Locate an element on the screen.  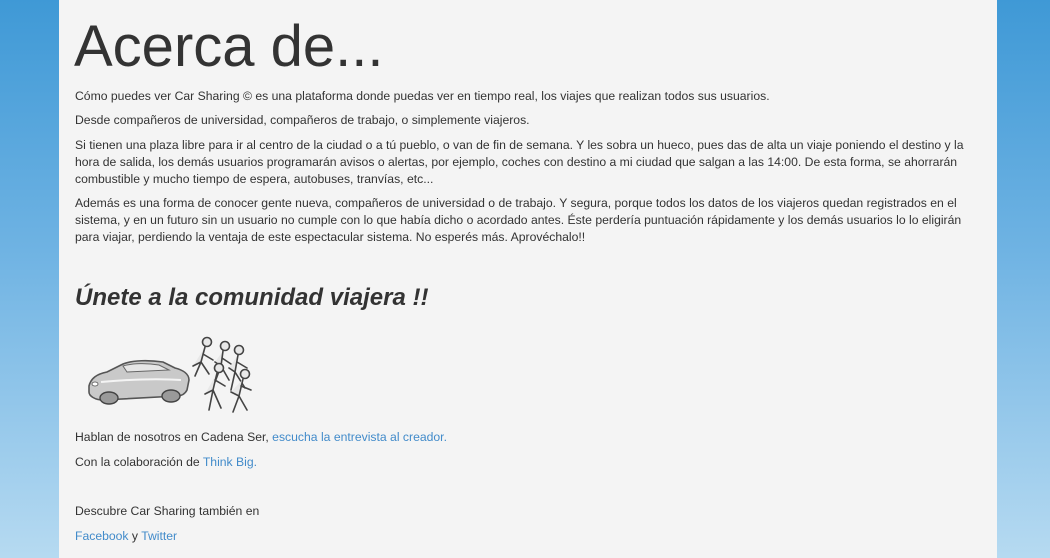
twitter-link: Twitter is located at coordinates (159, 536).